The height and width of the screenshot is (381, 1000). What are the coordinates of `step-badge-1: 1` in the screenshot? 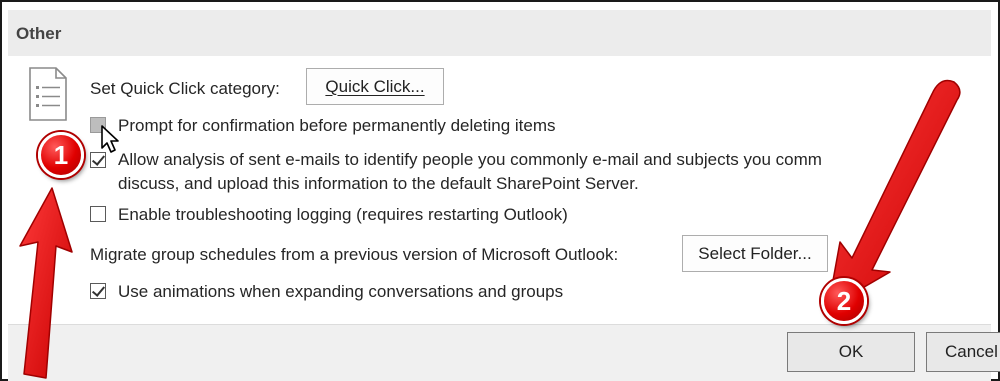 It's located at (61, 155).